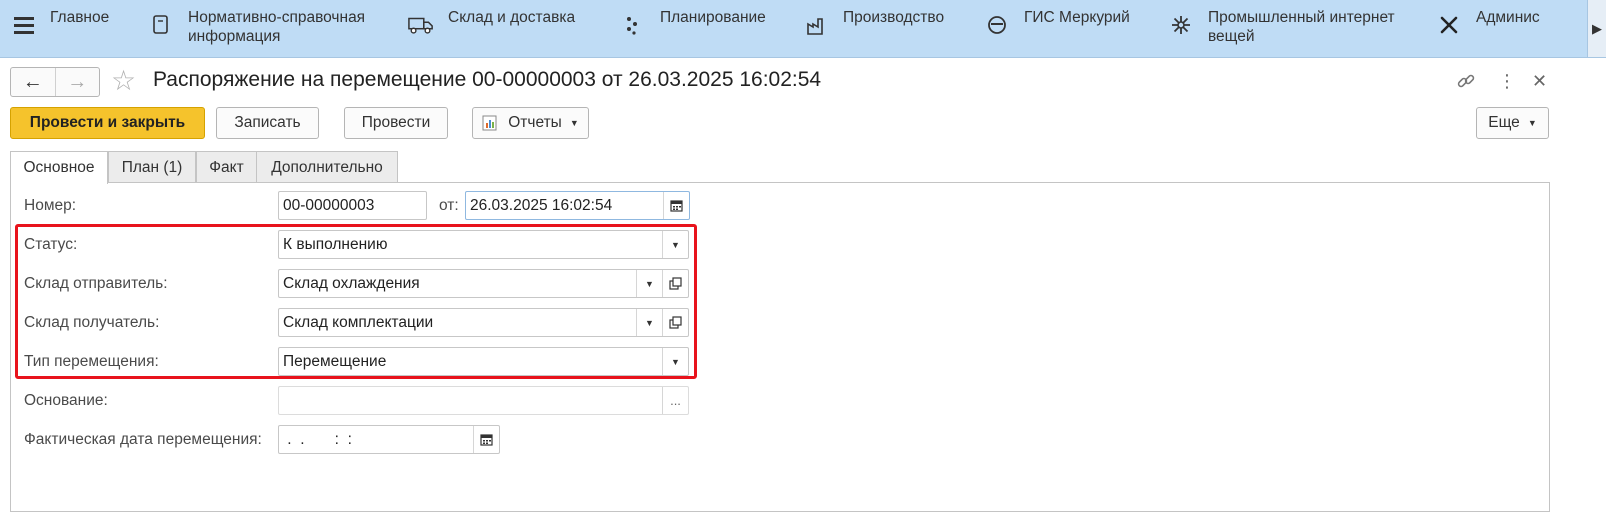  Describe the element at coordinates (1507, 81) in the screenshot. I see `more-vertical-icon: ⋮` at that location.